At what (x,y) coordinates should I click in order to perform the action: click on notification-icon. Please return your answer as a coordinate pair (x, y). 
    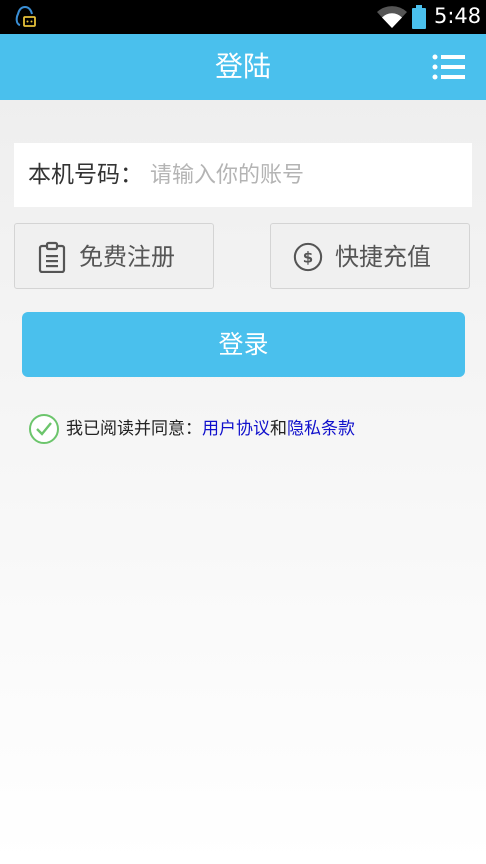
    Looking at the image, I should click on (25, 16).